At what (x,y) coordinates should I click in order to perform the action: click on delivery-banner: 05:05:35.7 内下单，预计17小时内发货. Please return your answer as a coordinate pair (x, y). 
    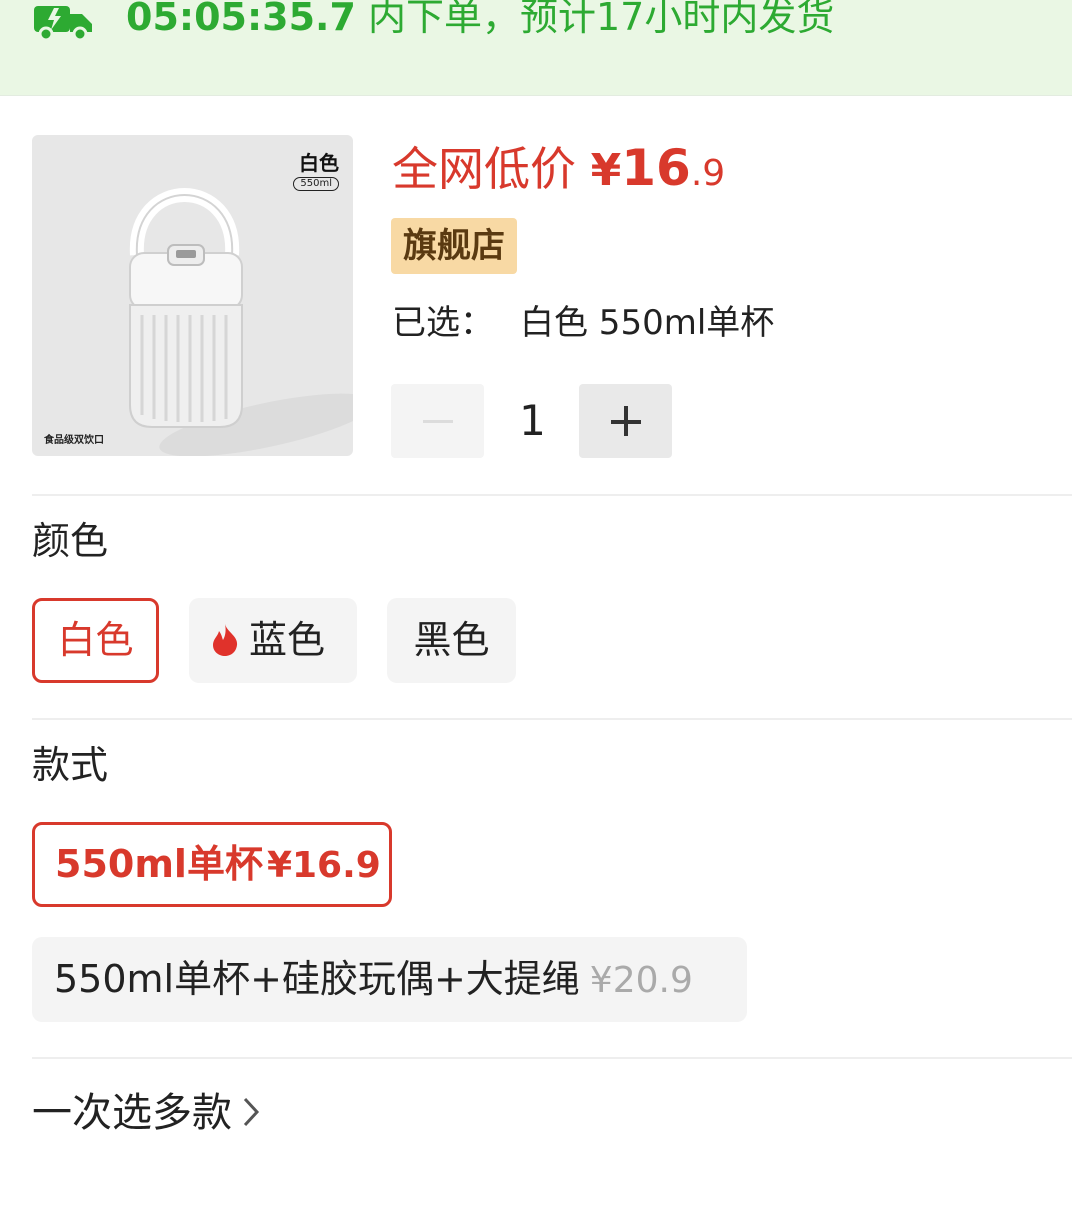
    Looking at the image, I should click on (536, 48).